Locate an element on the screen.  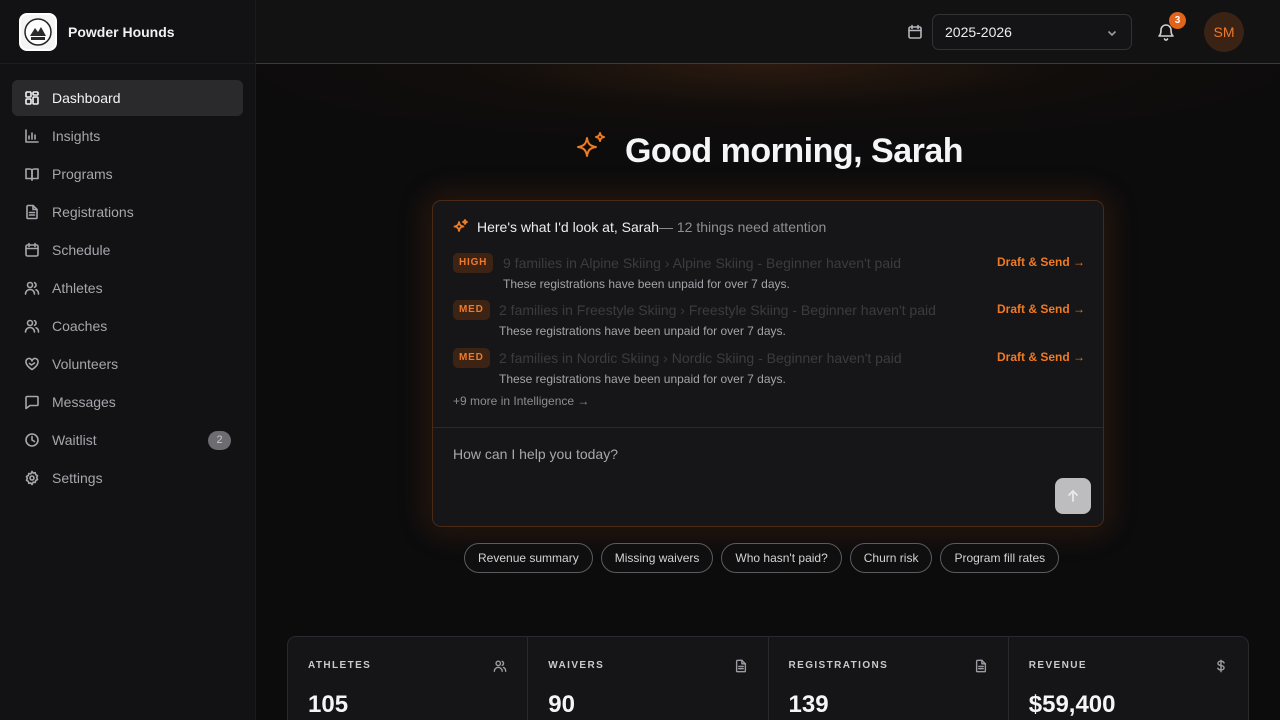
stat-value: $59,400 is located at coordinates (1072, 704).